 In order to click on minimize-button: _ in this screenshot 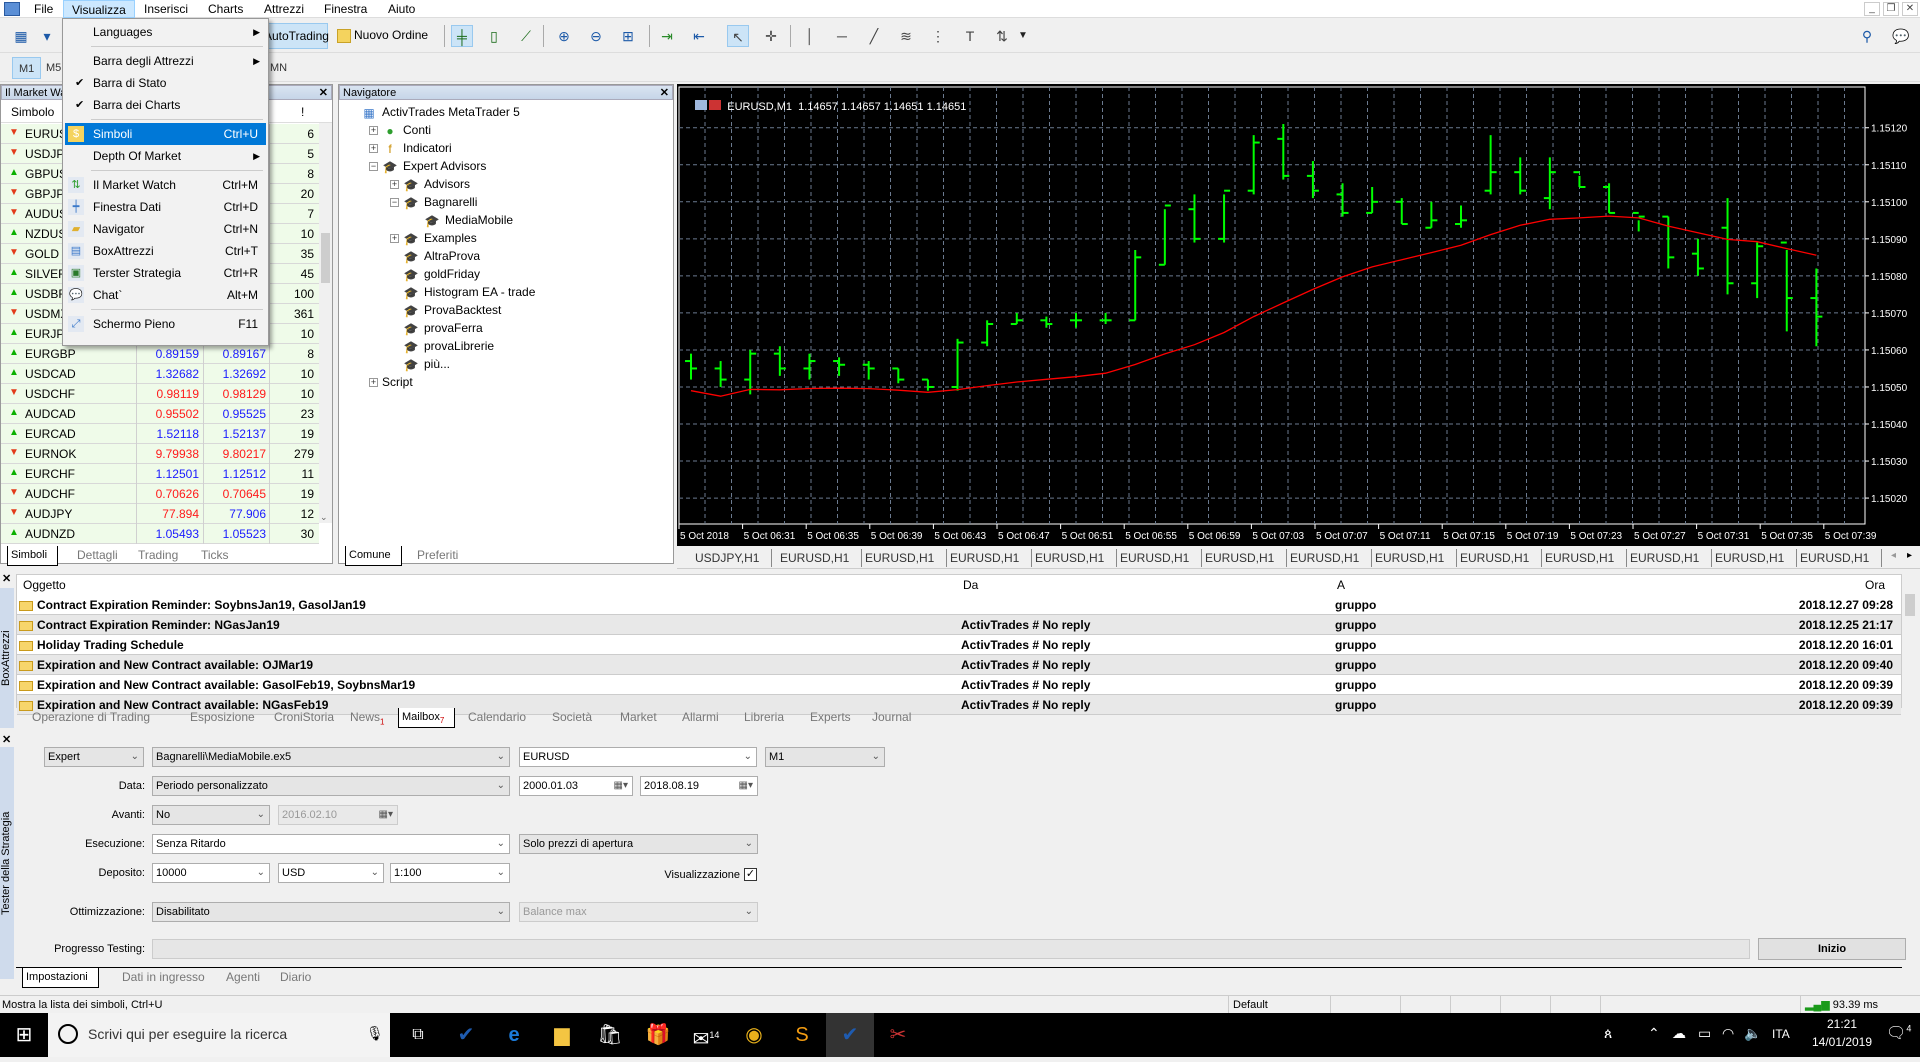, I will do `click(1872, 9)`.